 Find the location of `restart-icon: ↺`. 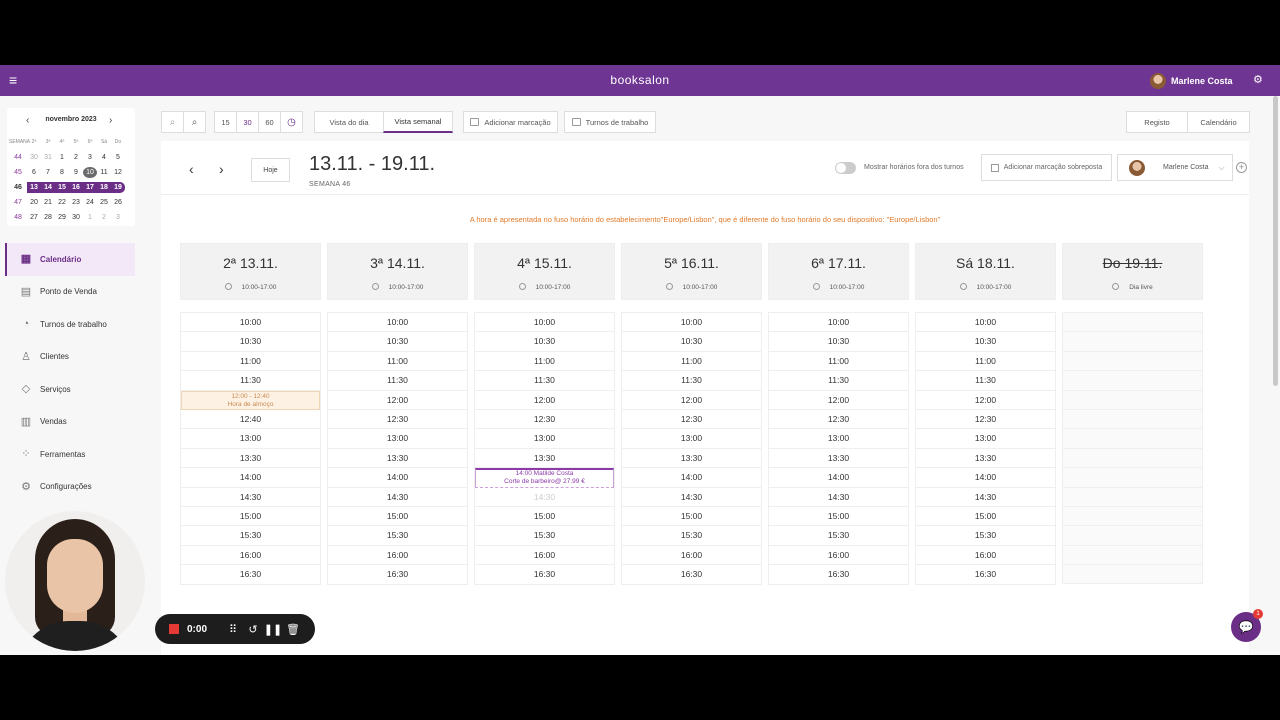

restart-icon: ↺ is located at coordinates (253, 629).